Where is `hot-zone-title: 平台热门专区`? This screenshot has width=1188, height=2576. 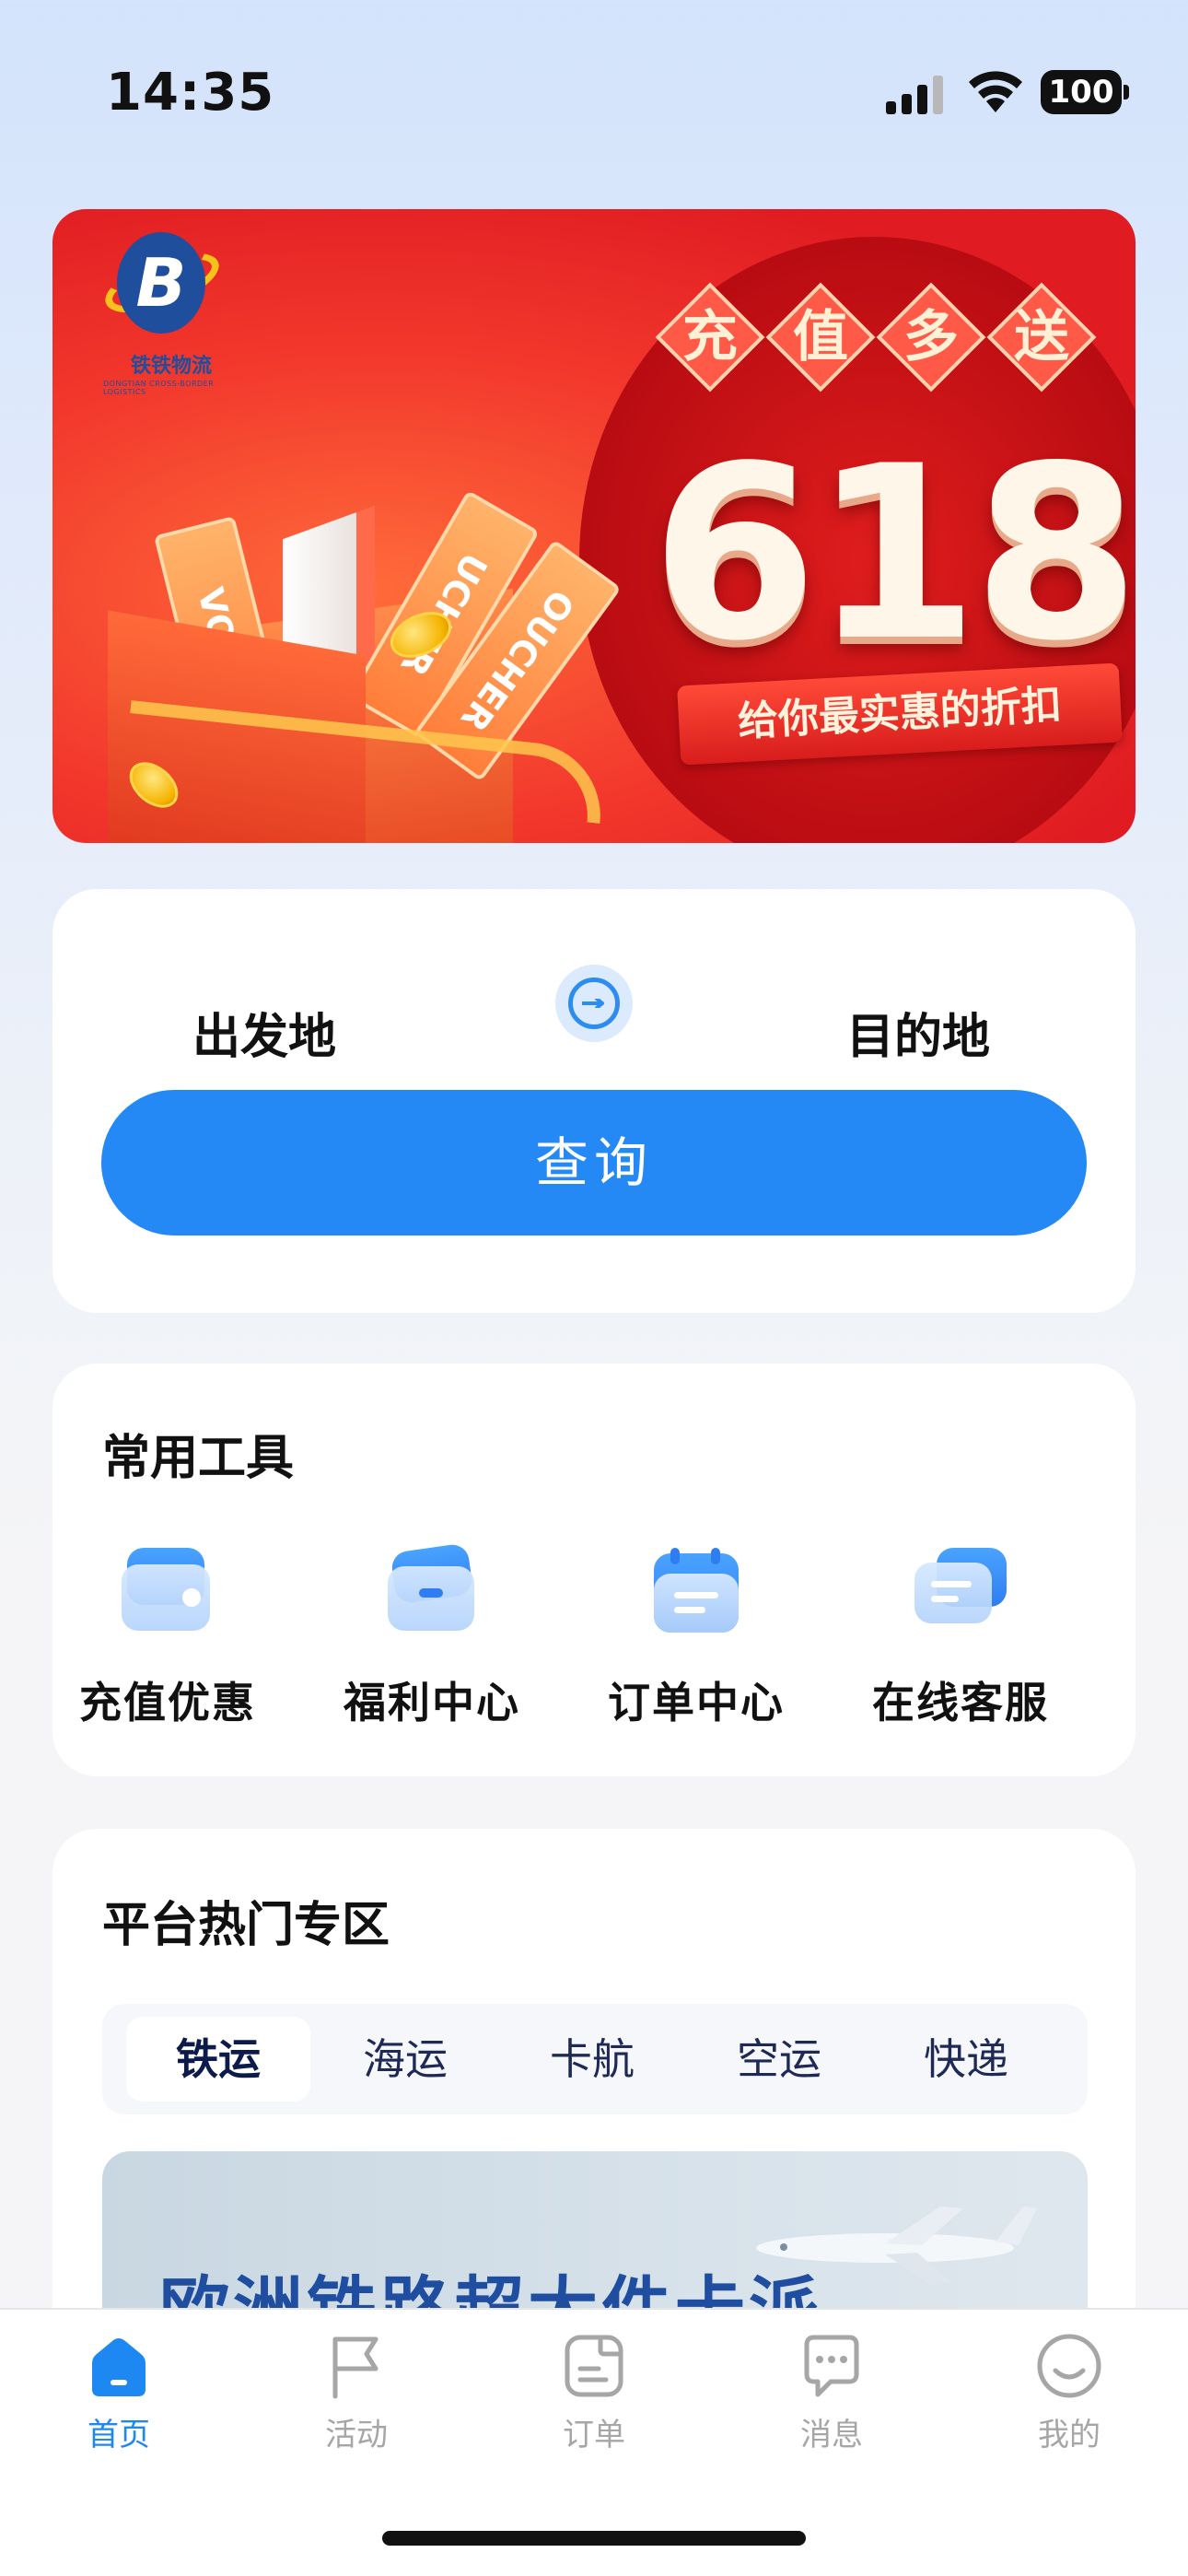
hot-zone-title: 平台热门专区 is located at coordinates (246, 1926).